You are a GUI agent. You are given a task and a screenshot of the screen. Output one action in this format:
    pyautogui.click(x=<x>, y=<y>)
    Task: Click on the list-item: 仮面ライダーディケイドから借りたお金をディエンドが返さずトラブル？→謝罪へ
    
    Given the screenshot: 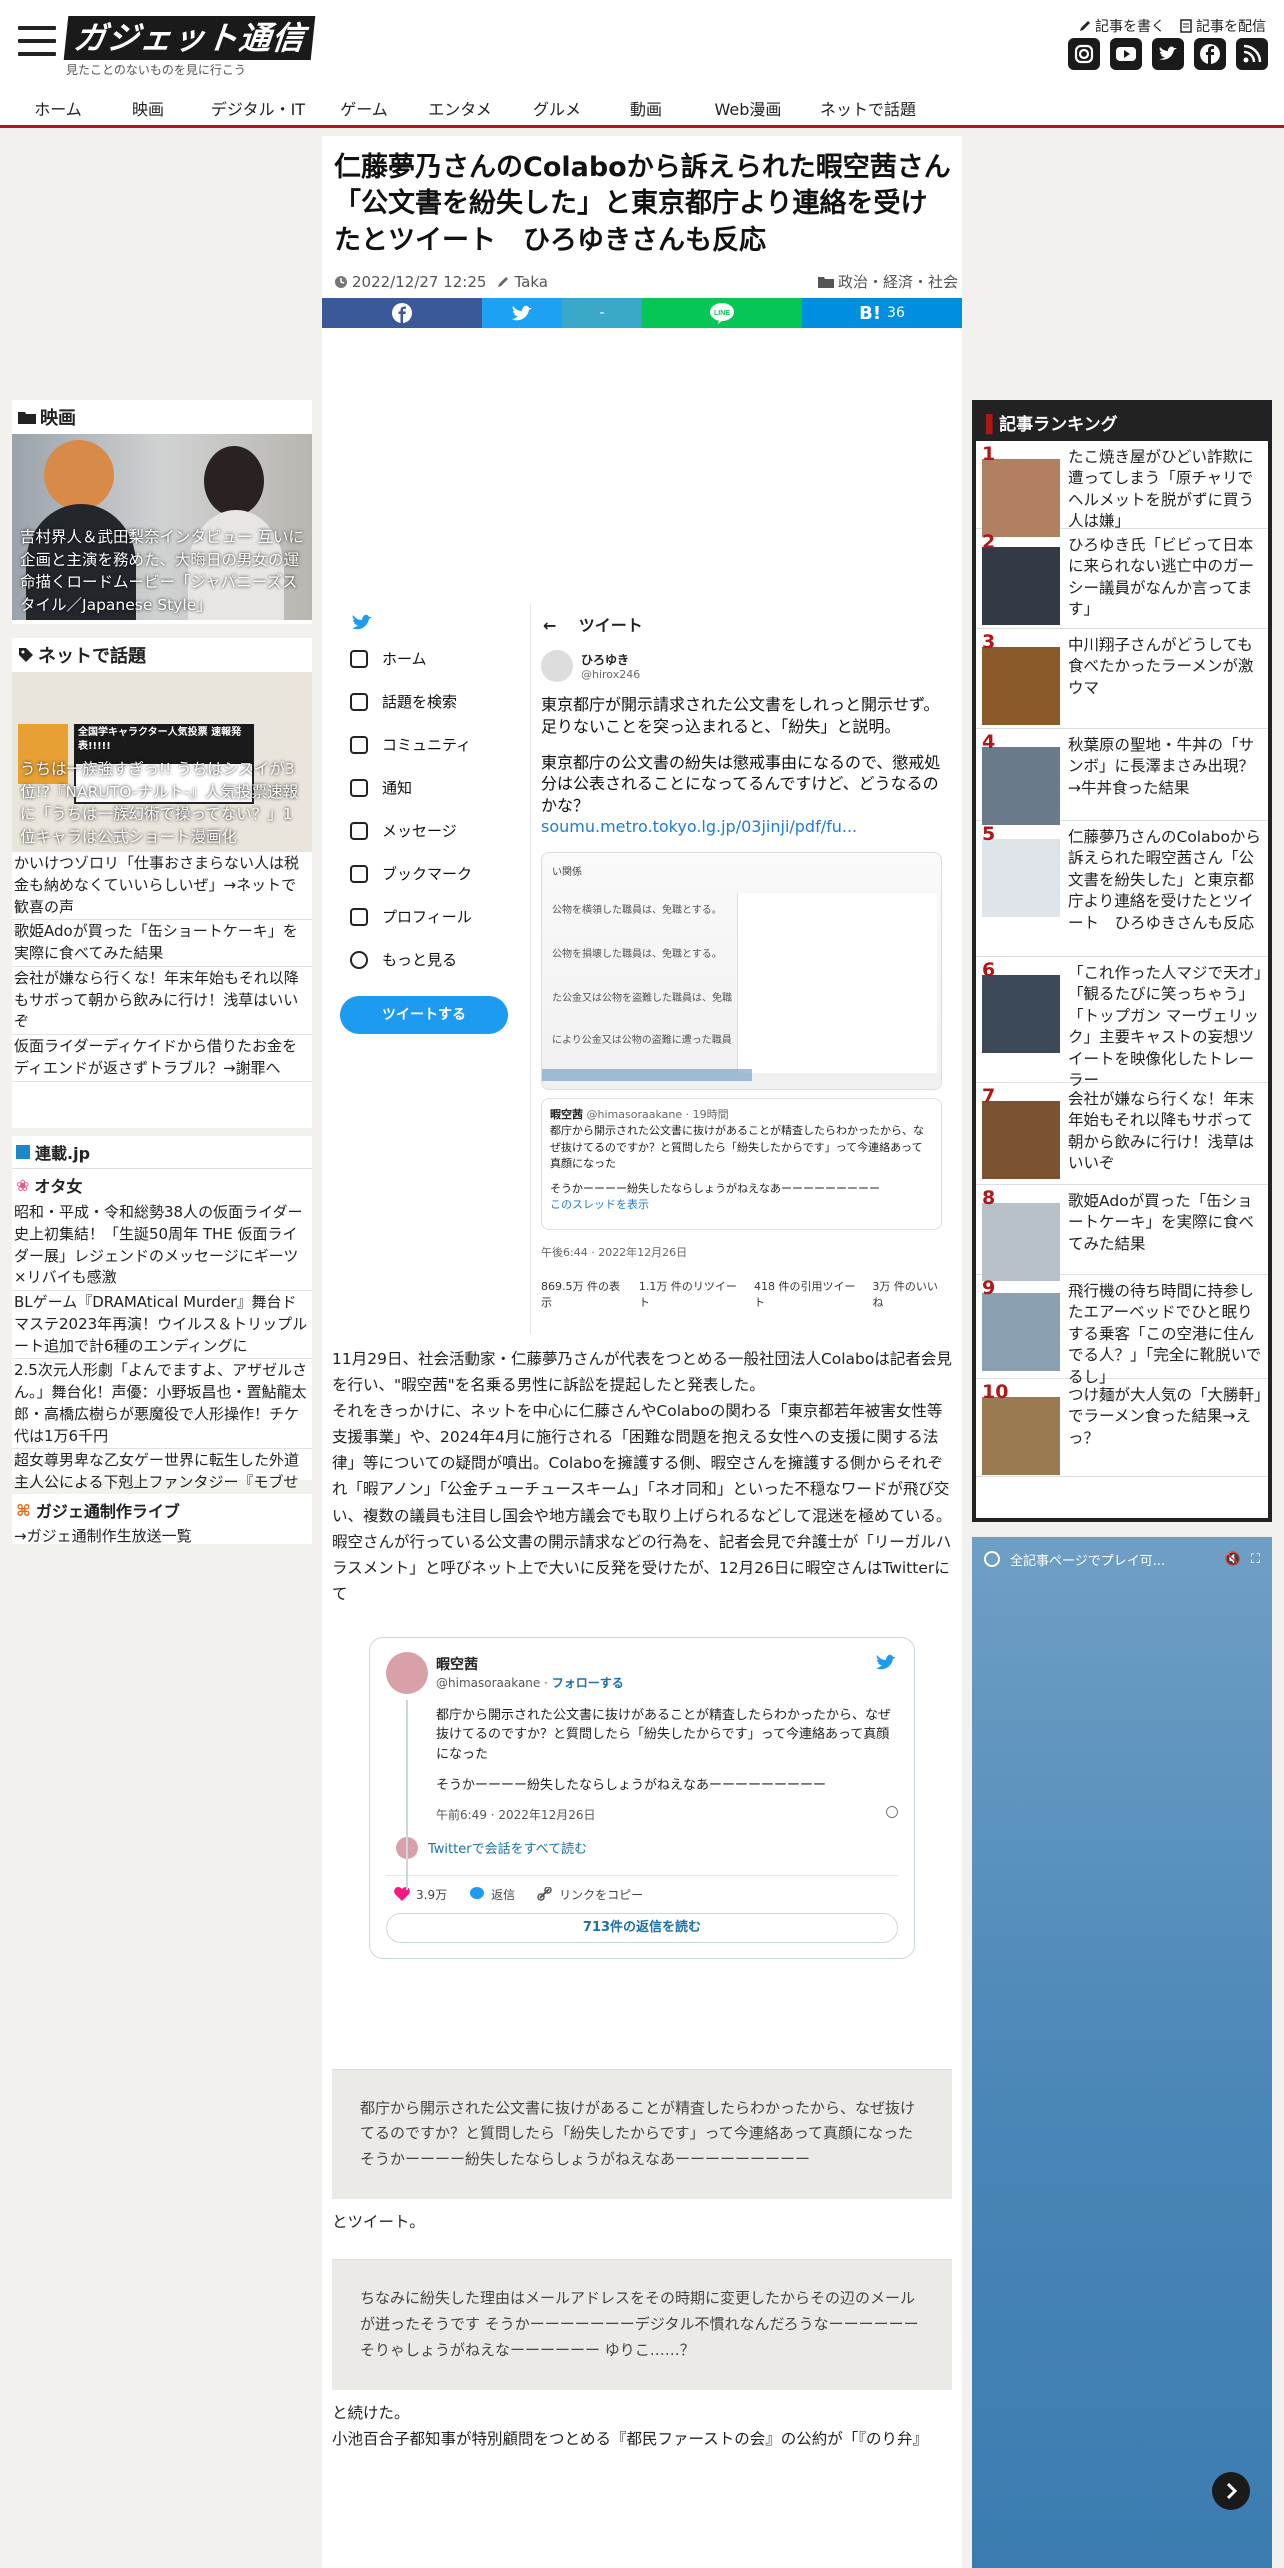 What is the action you would take?
    pyautogui.click(x=162, y=1058)
    